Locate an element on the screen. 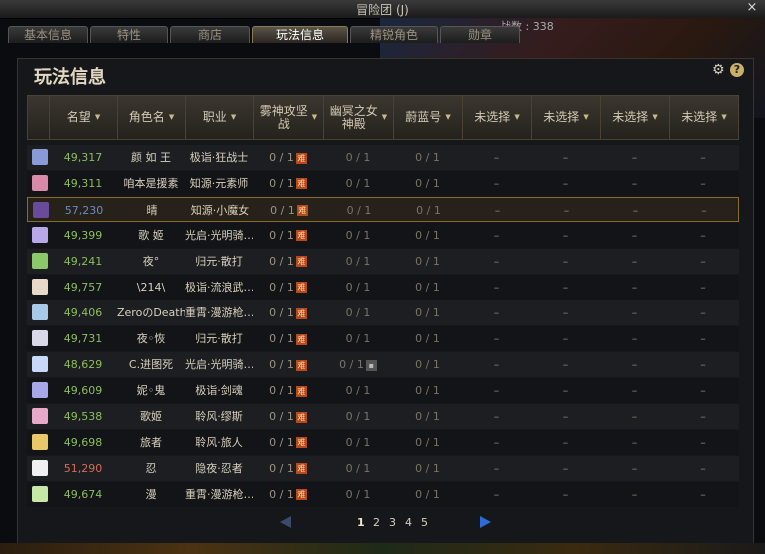  avatar-column-header is located at coordinates (39, 117).